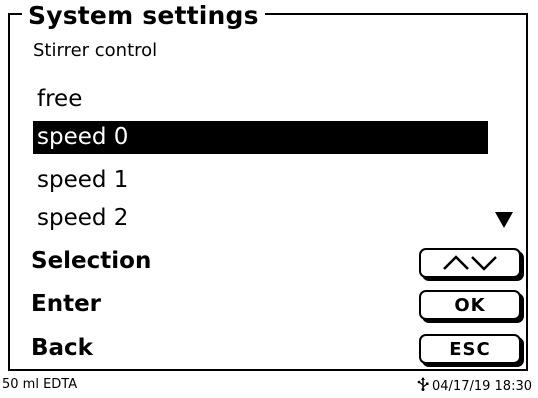 Image resolution: width=538 pixels, height=398 pixels. I want to click on page-subtitle: Stirrer control, so click(95, 50).